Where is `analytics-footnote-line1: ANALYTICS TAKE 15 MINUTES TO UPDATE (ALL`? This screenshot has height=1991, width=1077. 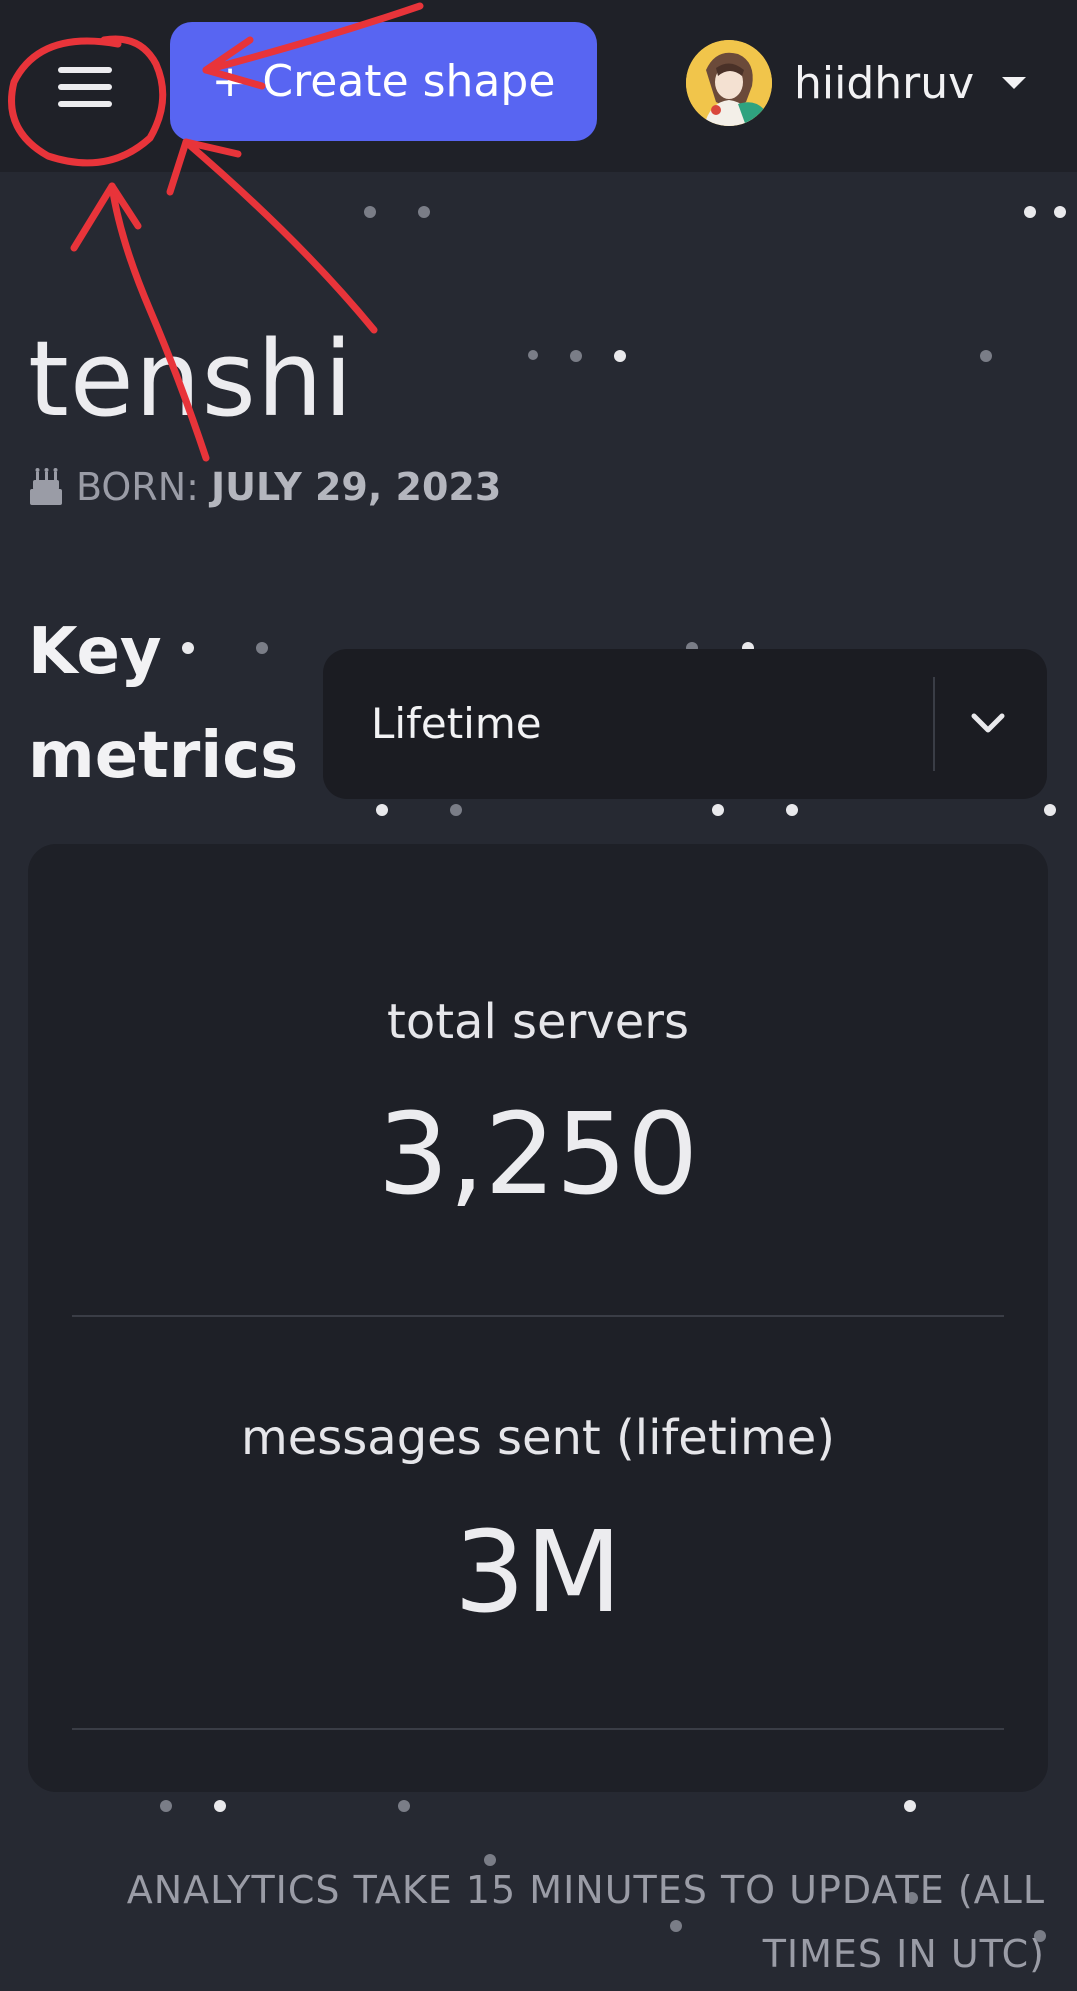
analytics-footnote-line1: ANALYTICS TAKE 15 MINUTES TO UPDATE (ALL is located at coordinates (585, 1890).